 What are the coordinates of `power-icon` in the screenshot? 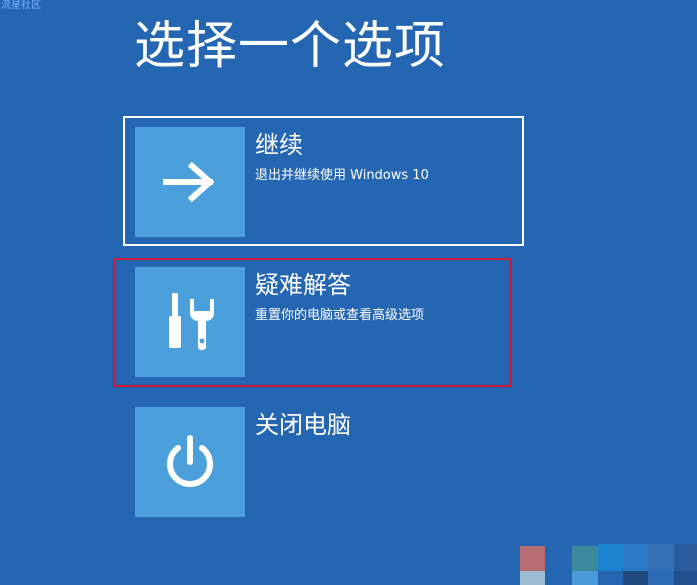 It's located at (190, 461).